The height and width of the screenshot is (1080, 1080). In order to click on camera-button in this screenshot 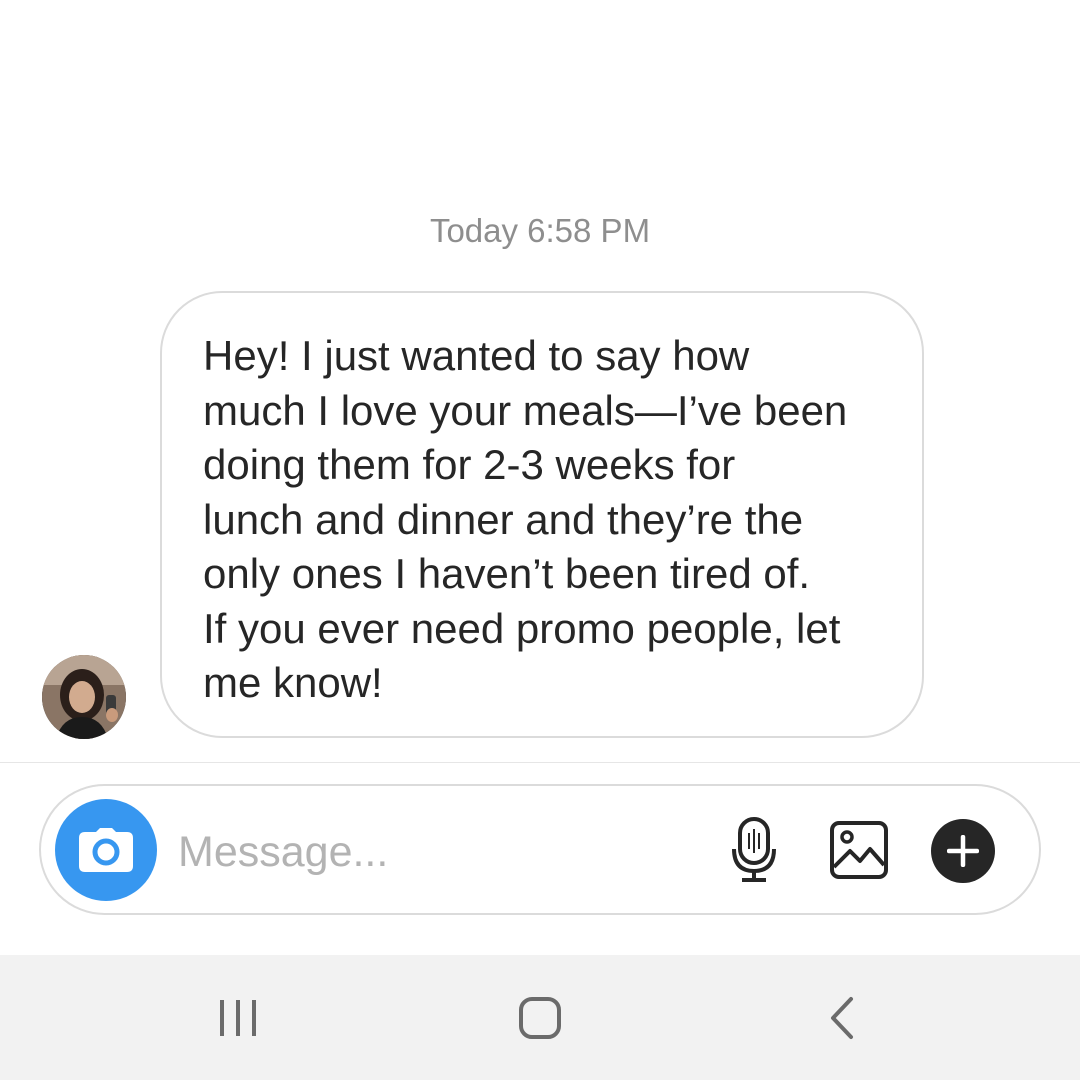, I will do `click(106, 850)`.